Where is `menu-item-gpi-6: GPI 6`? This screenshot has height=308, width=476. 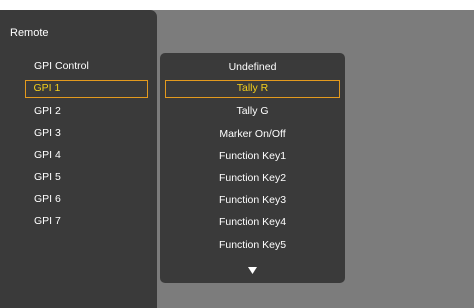 menu-item-gpi-6: GPI 6 is located at coordinates (86, 199).